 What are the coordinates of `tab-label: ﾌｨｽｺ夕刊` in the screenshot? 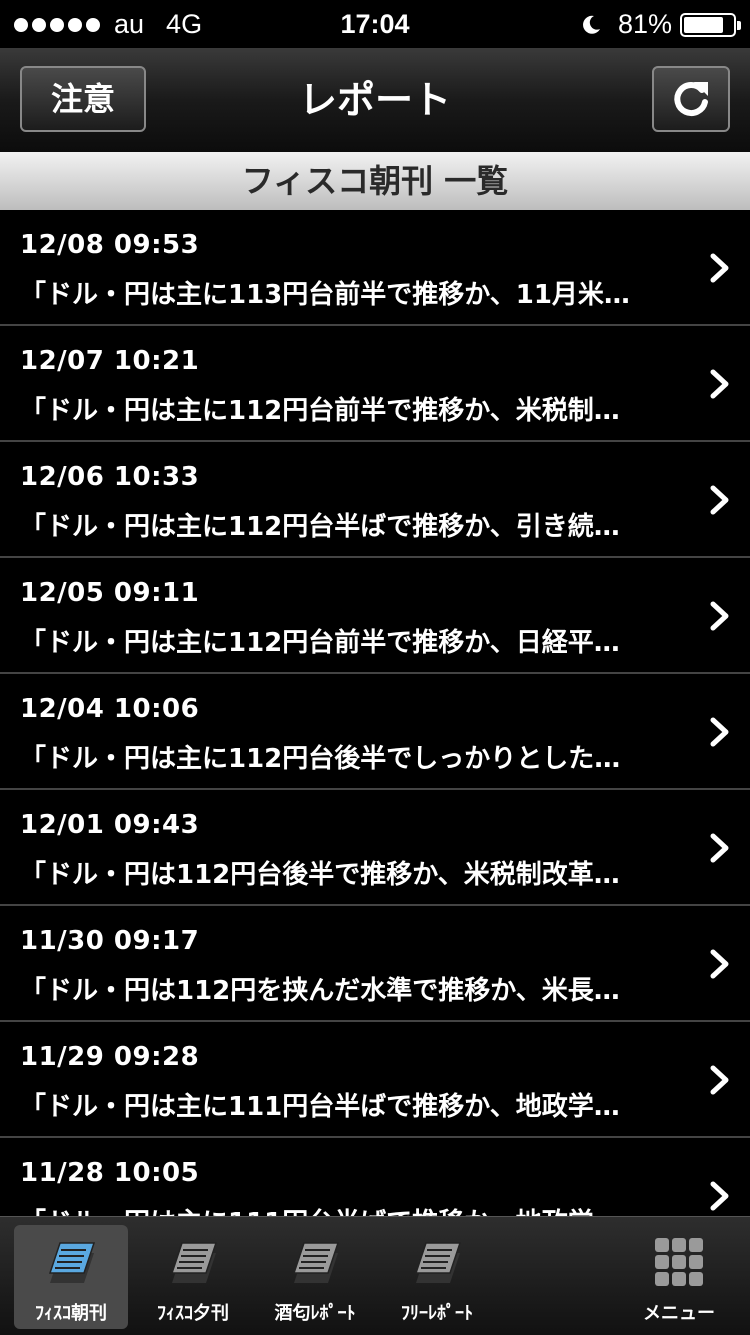 It's located at (193, 1313).